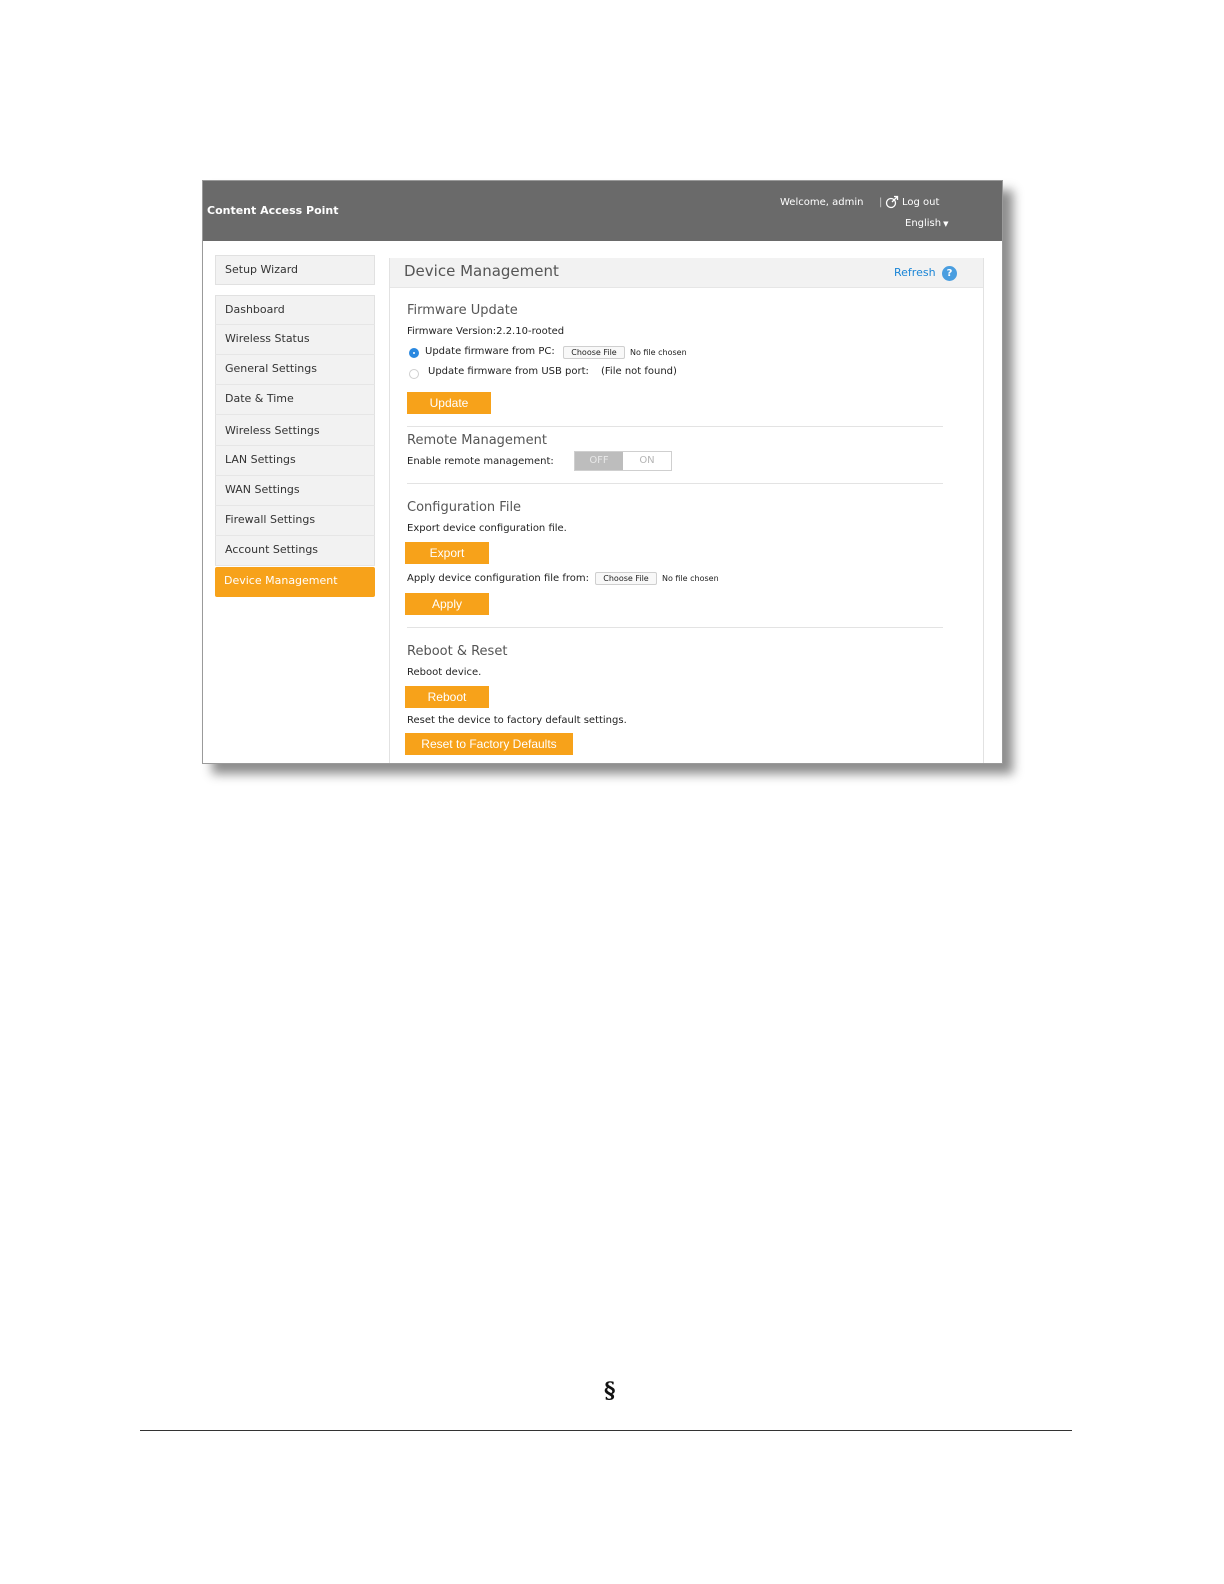 The width and height of the screenshot is (1224, 1584). What do you see at coordinates (444, 672) in the screenshot?
I see `reboot-text: Reboot device.` at bounding box center [444, 672].